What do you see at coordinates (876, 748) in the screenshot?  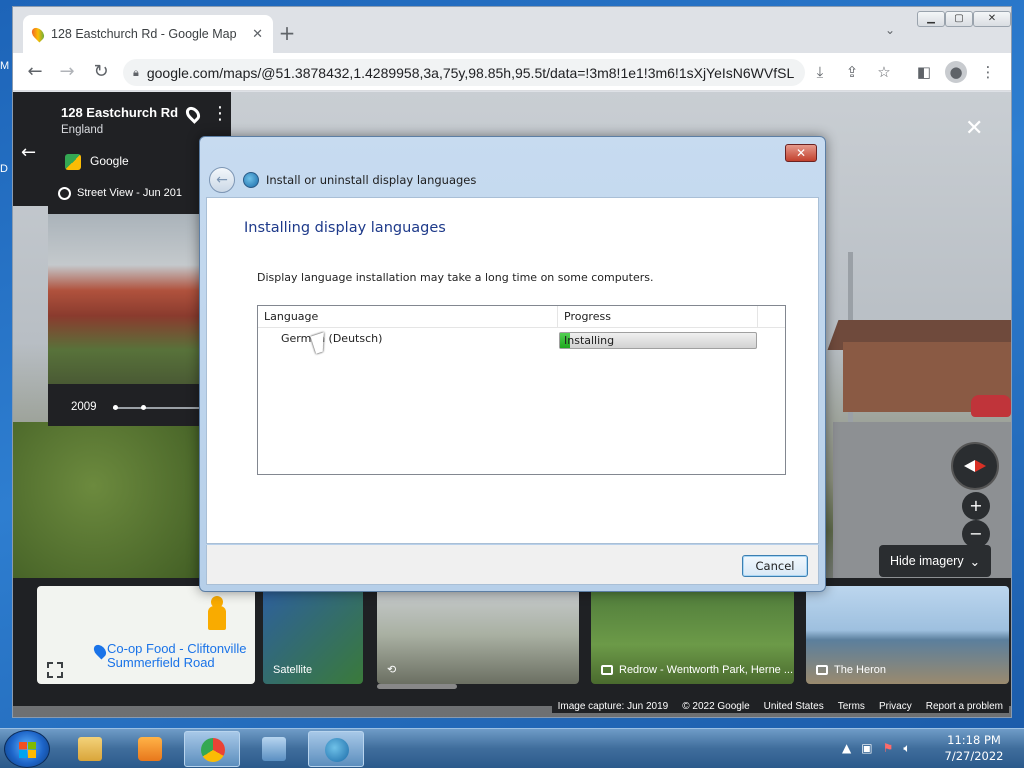 I see `system-tray: ▲ ▣ ⚑ 🔈︎` at bounding box center [876, 748].